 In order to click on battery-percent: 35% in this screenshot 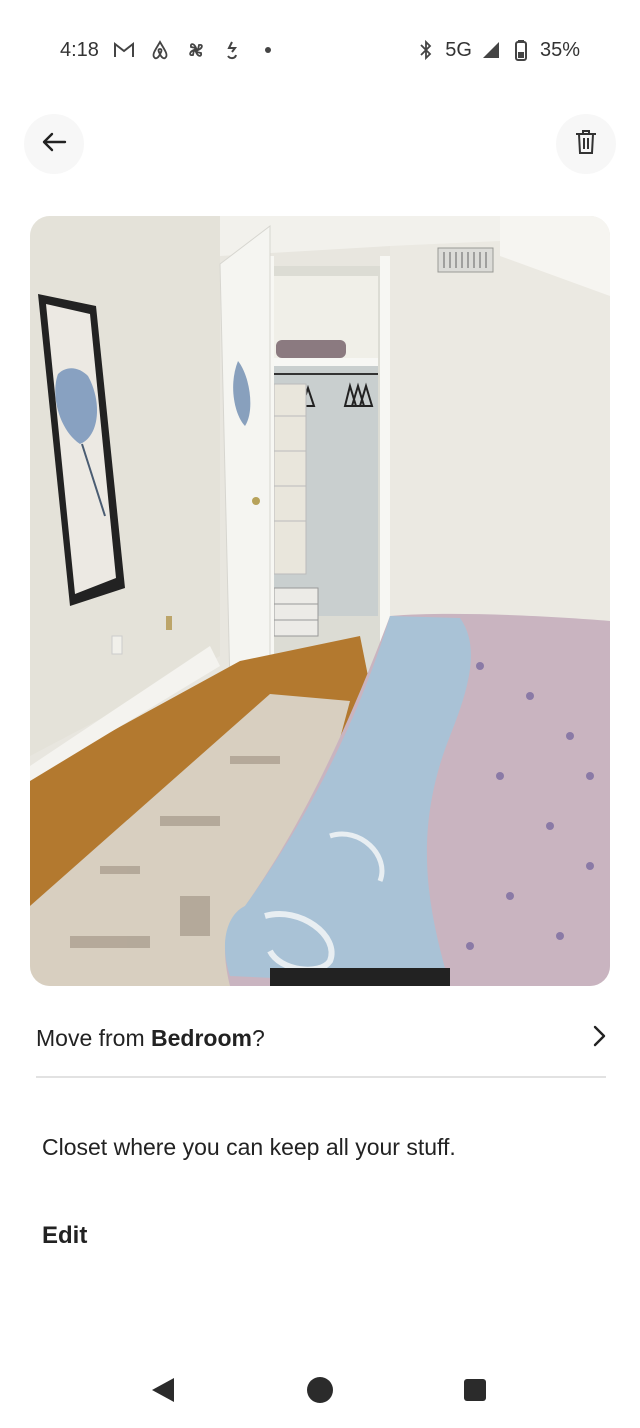, I will do `click(559, 49)`.